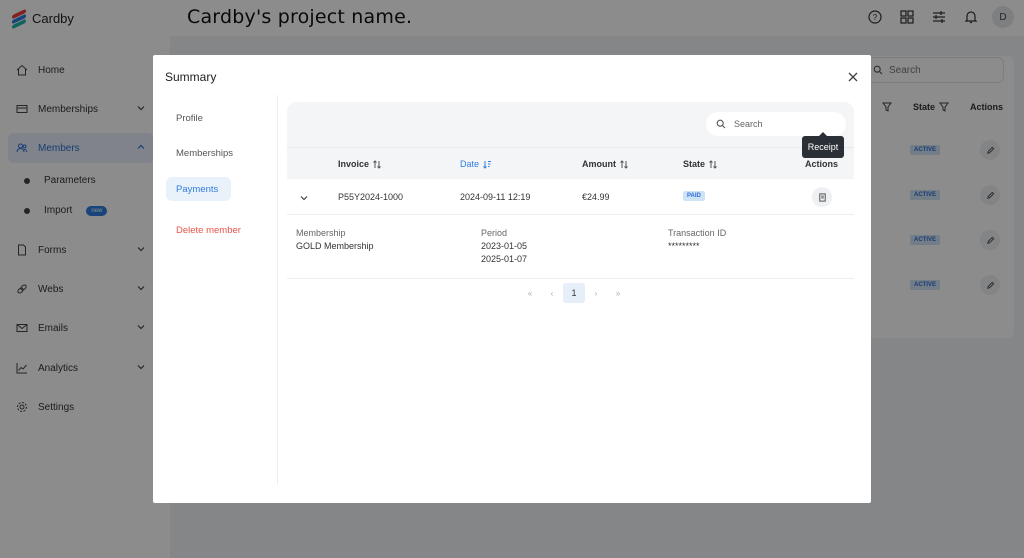 This screenshot has height=558, width=1024. I want to click on membership-value: GOLD Membership, so click(335, 246).